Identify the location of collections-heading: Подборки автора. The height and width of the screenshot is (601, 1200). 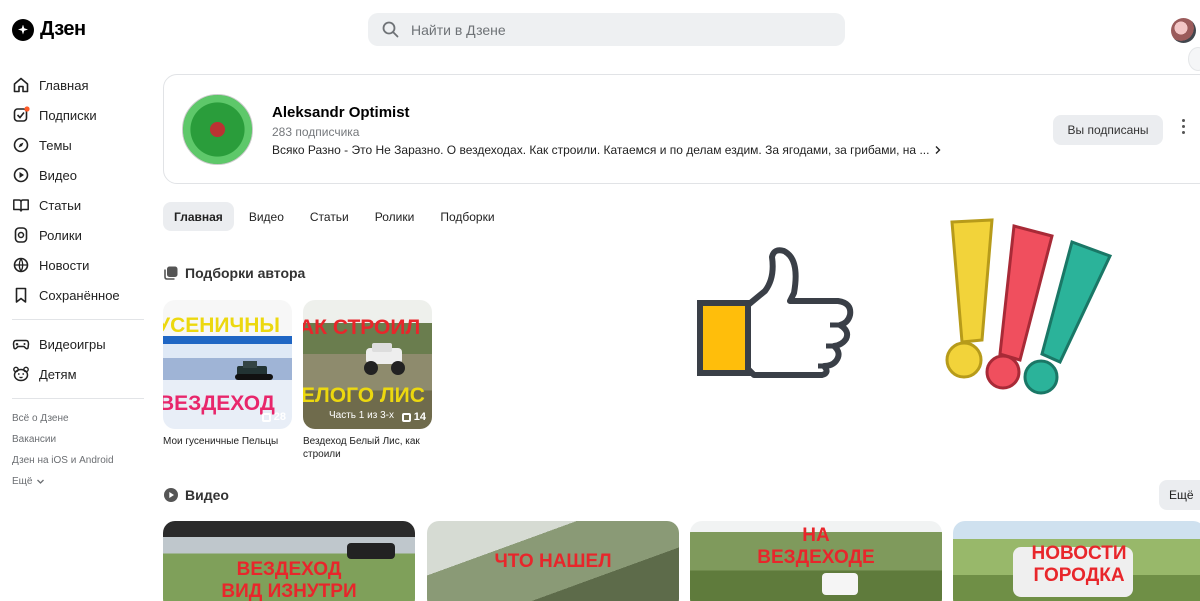
(234, 273).